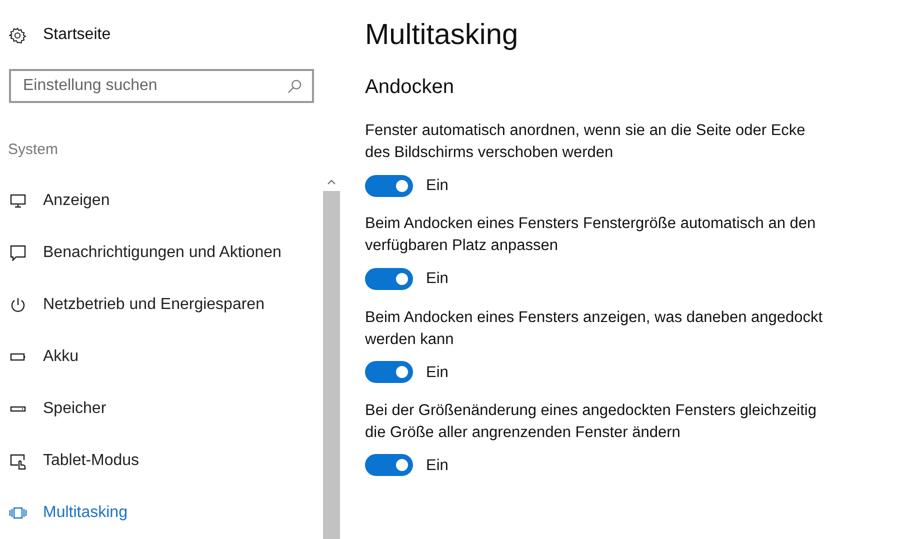  Describe the element at coordinates (594, 329) in the screenshot. I see `setting-description: Beim Andocken eines Fensters anzeigen, was daneben angedockt werden kann` at that location.